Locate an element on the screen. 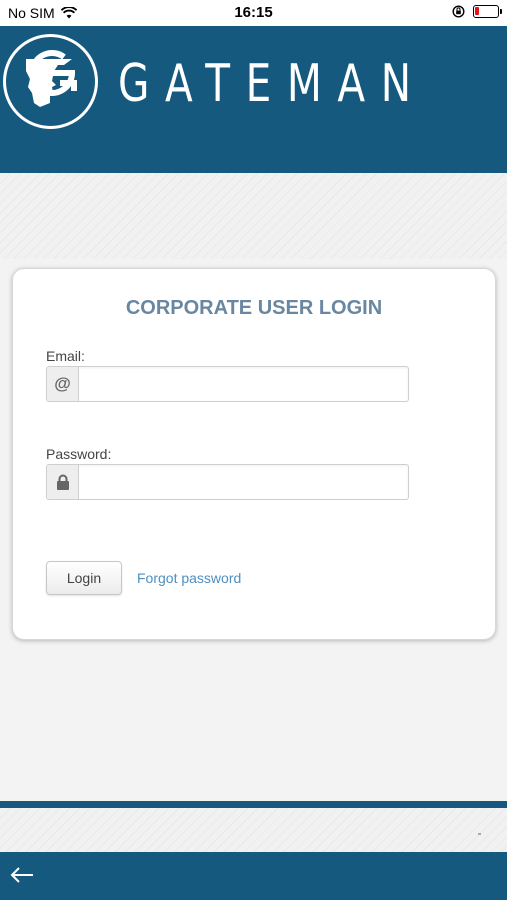 This screenshot has width=507, height=900. footer-dot is located at coordinates (479, 834).